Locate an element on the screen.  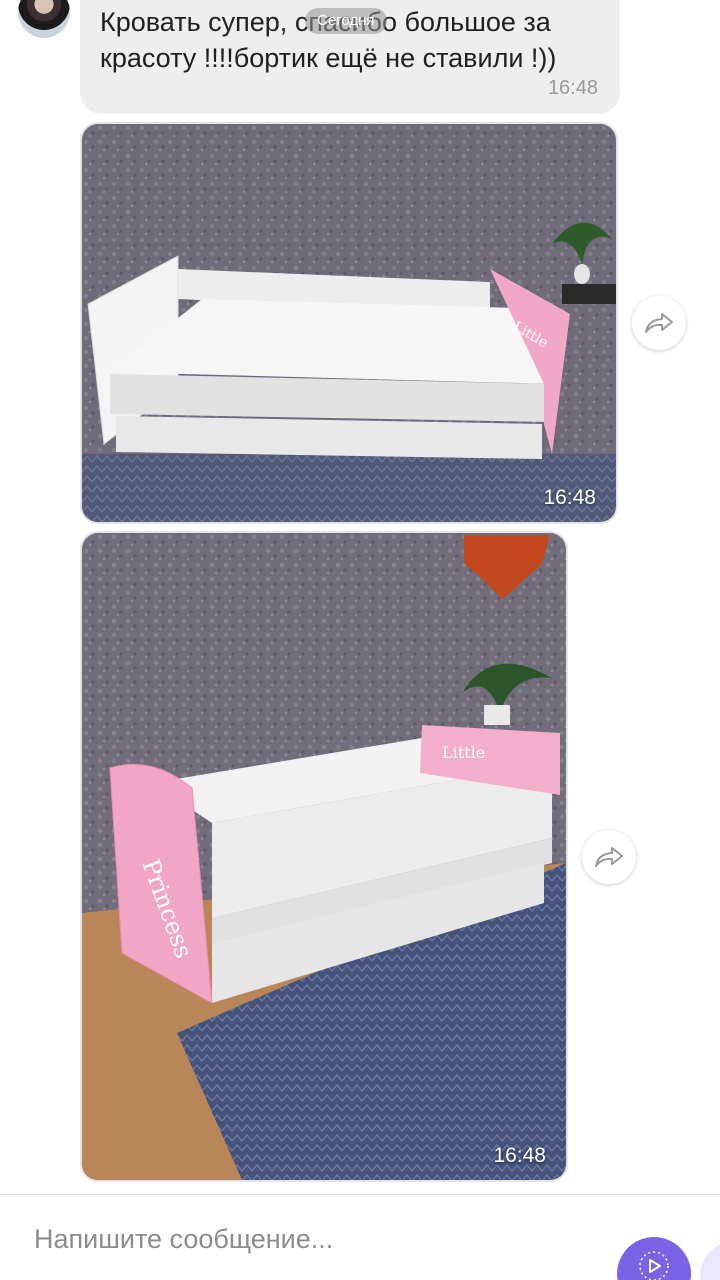
svg-text: Little is located at coordinates (463, 752).